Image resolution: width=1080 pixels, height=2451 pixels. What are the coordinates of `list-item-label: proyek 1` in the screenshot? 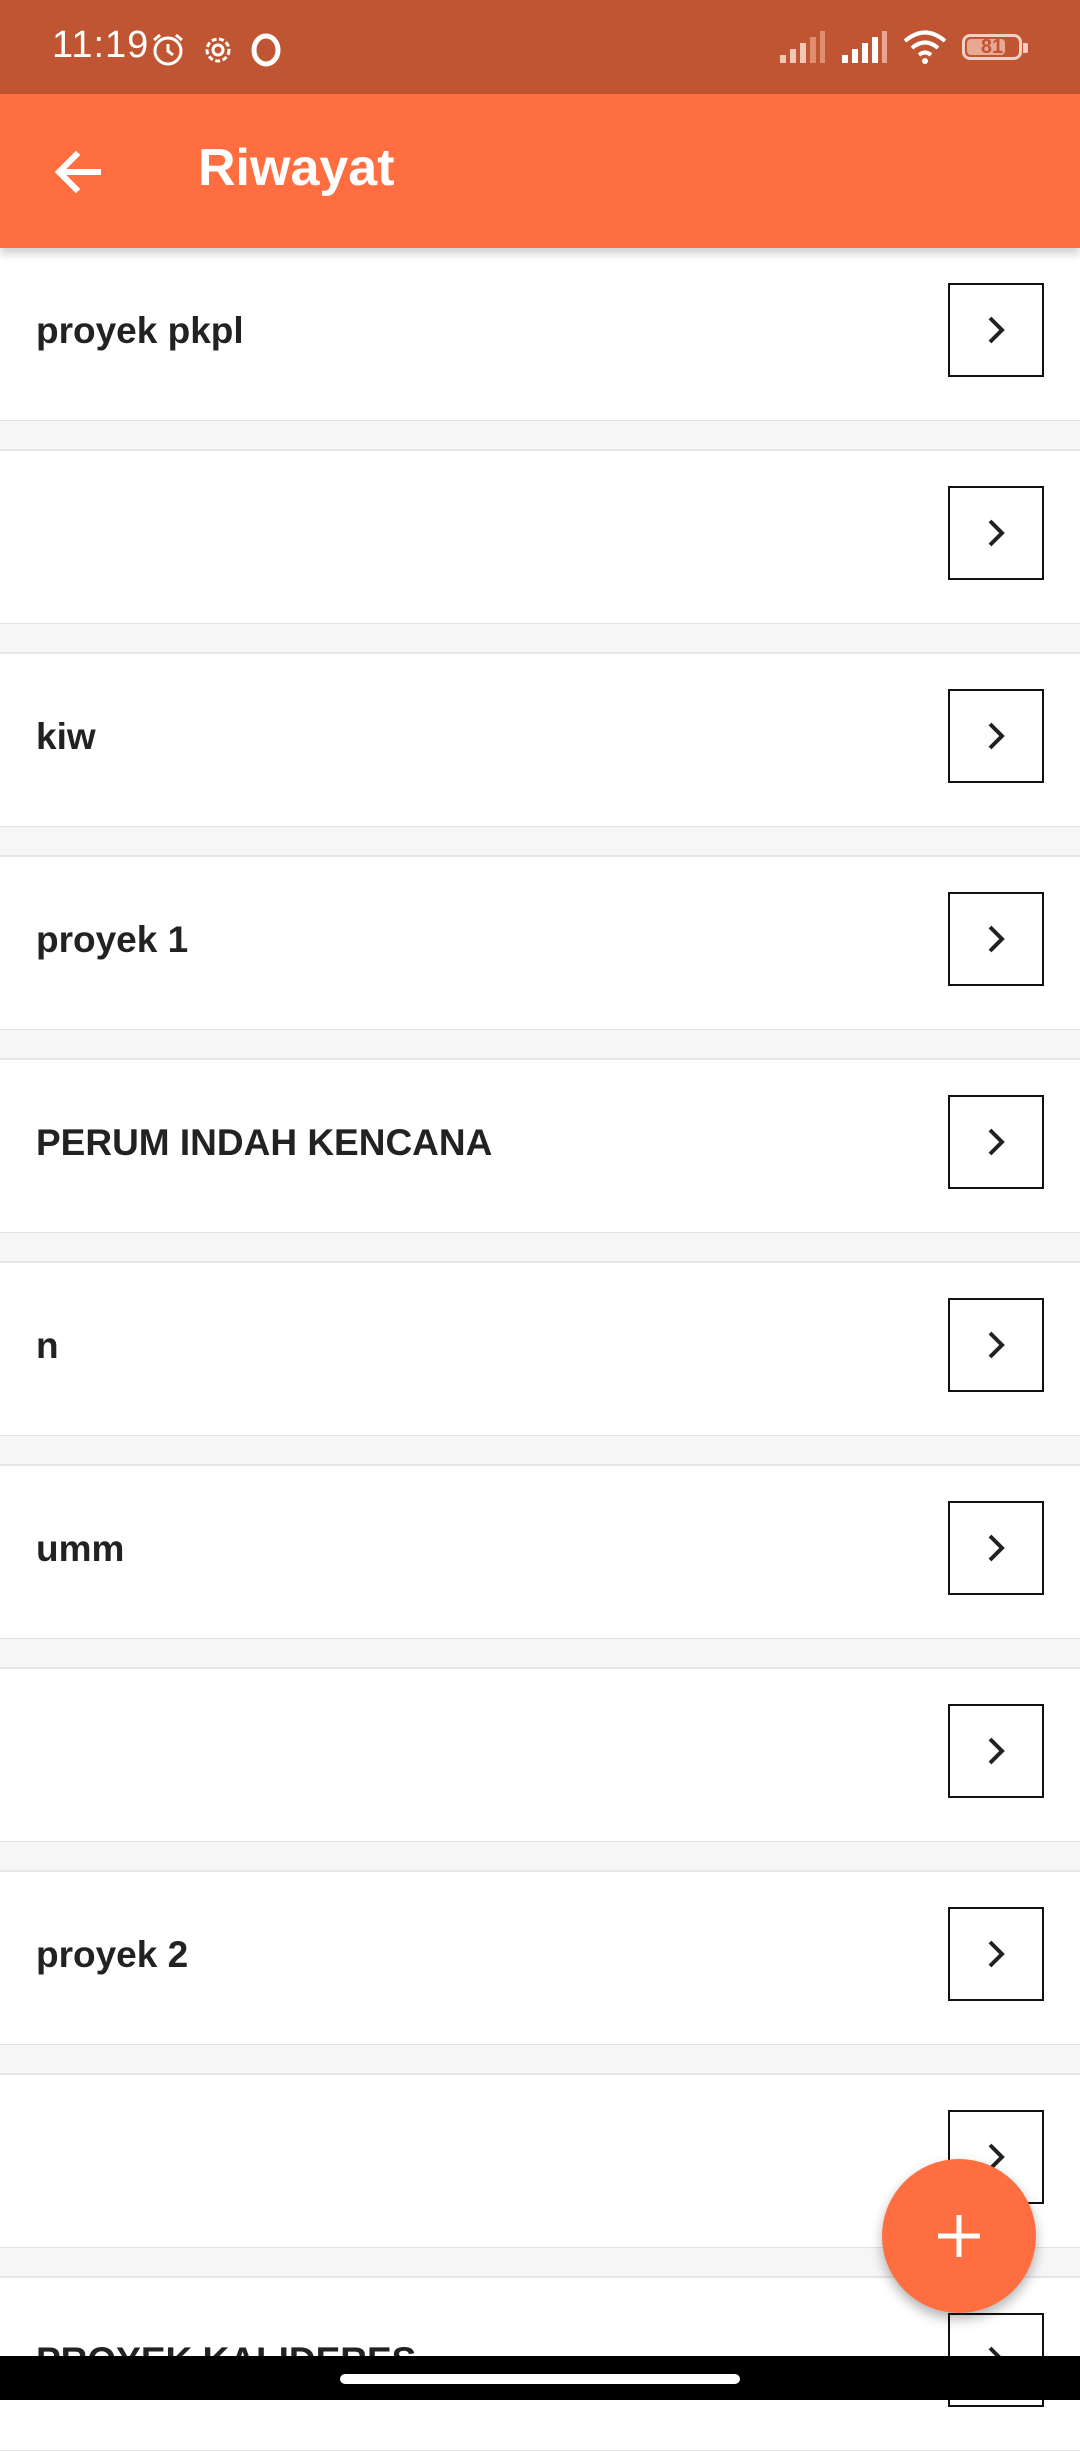 It's located at (112, 939).